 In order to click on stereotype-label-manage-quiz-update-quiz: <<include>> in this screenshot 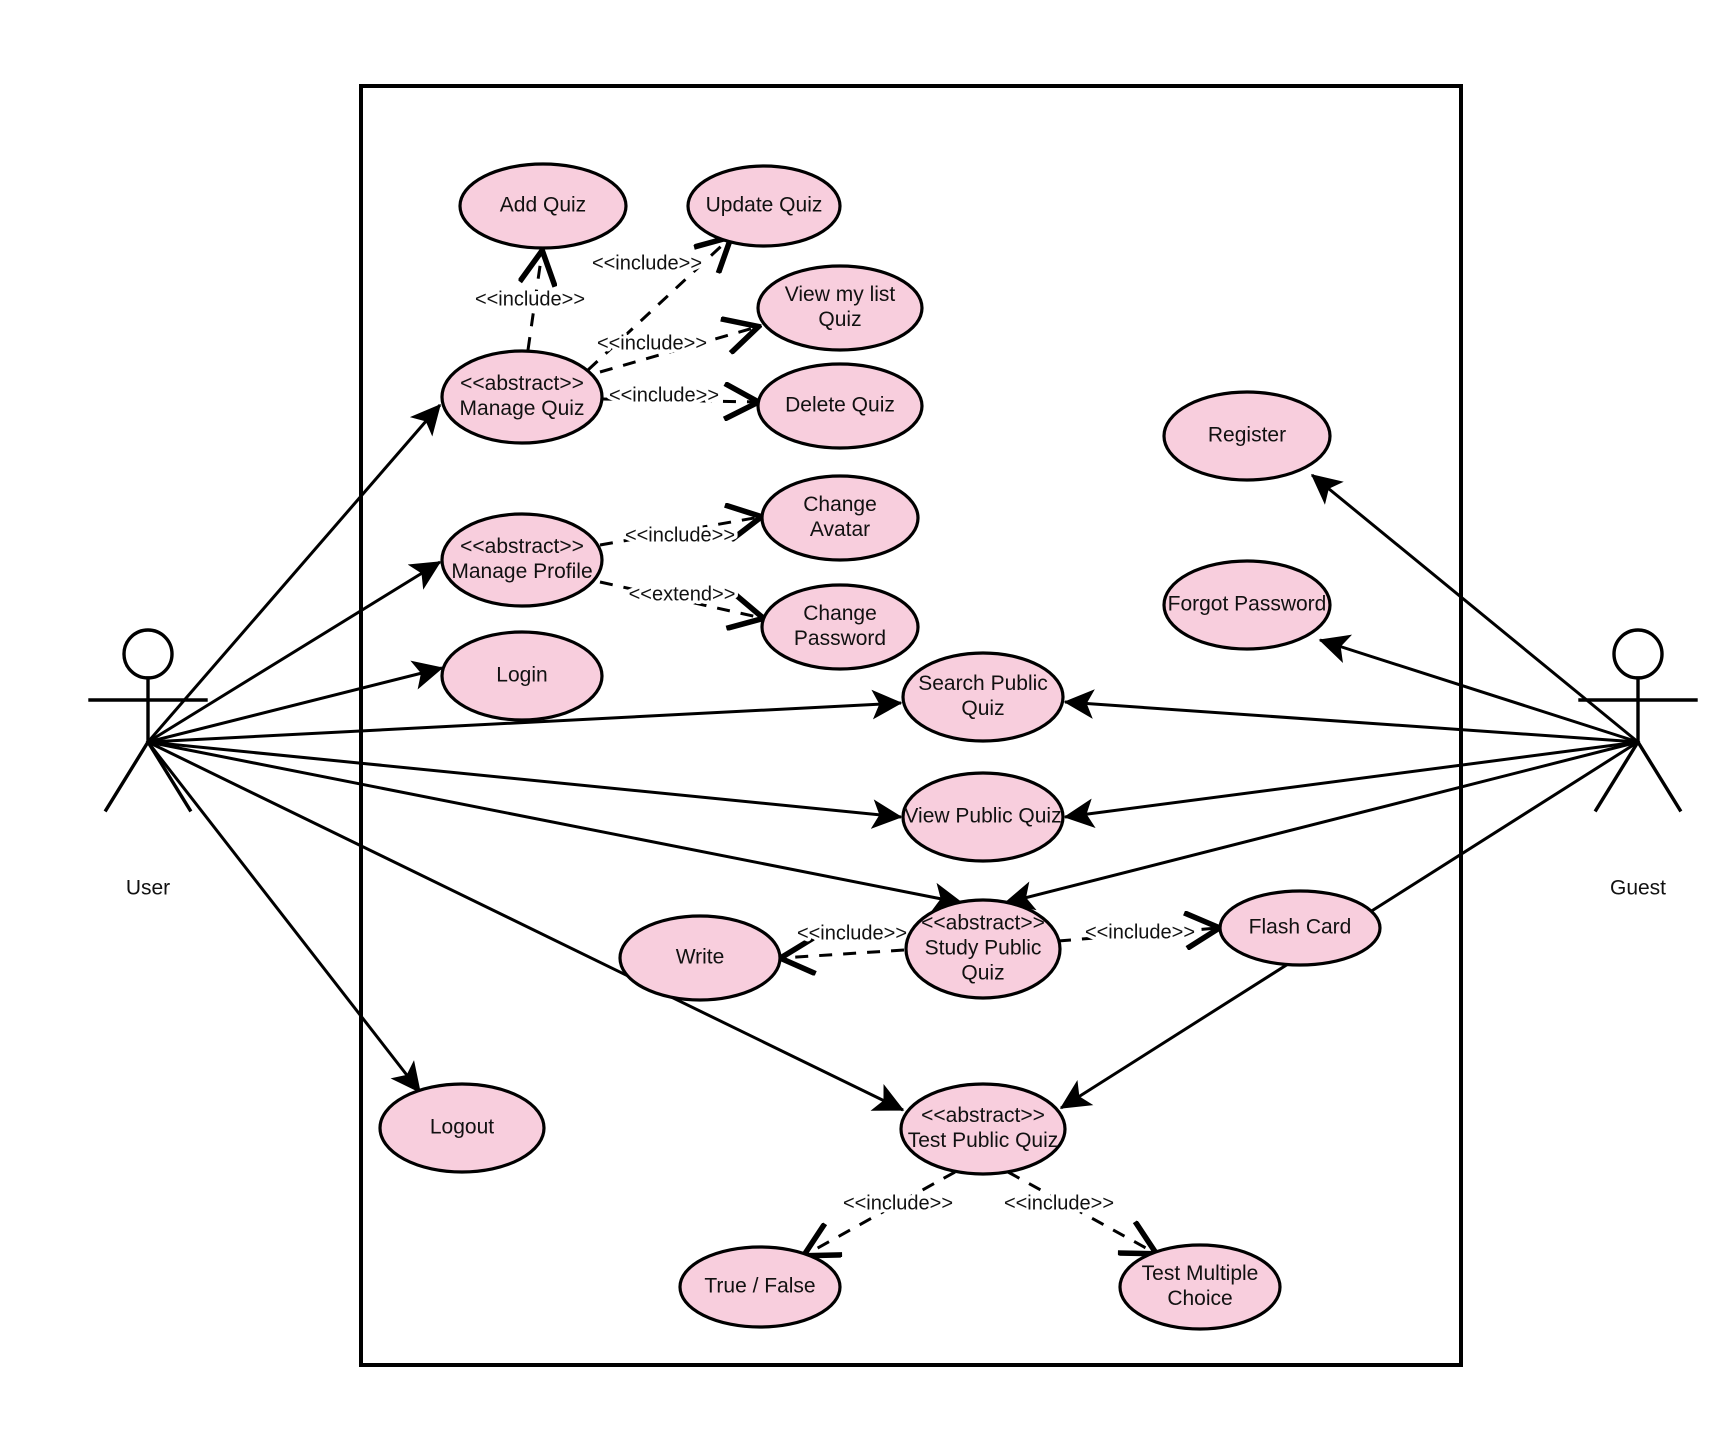, I will do `click(647, 263)`.